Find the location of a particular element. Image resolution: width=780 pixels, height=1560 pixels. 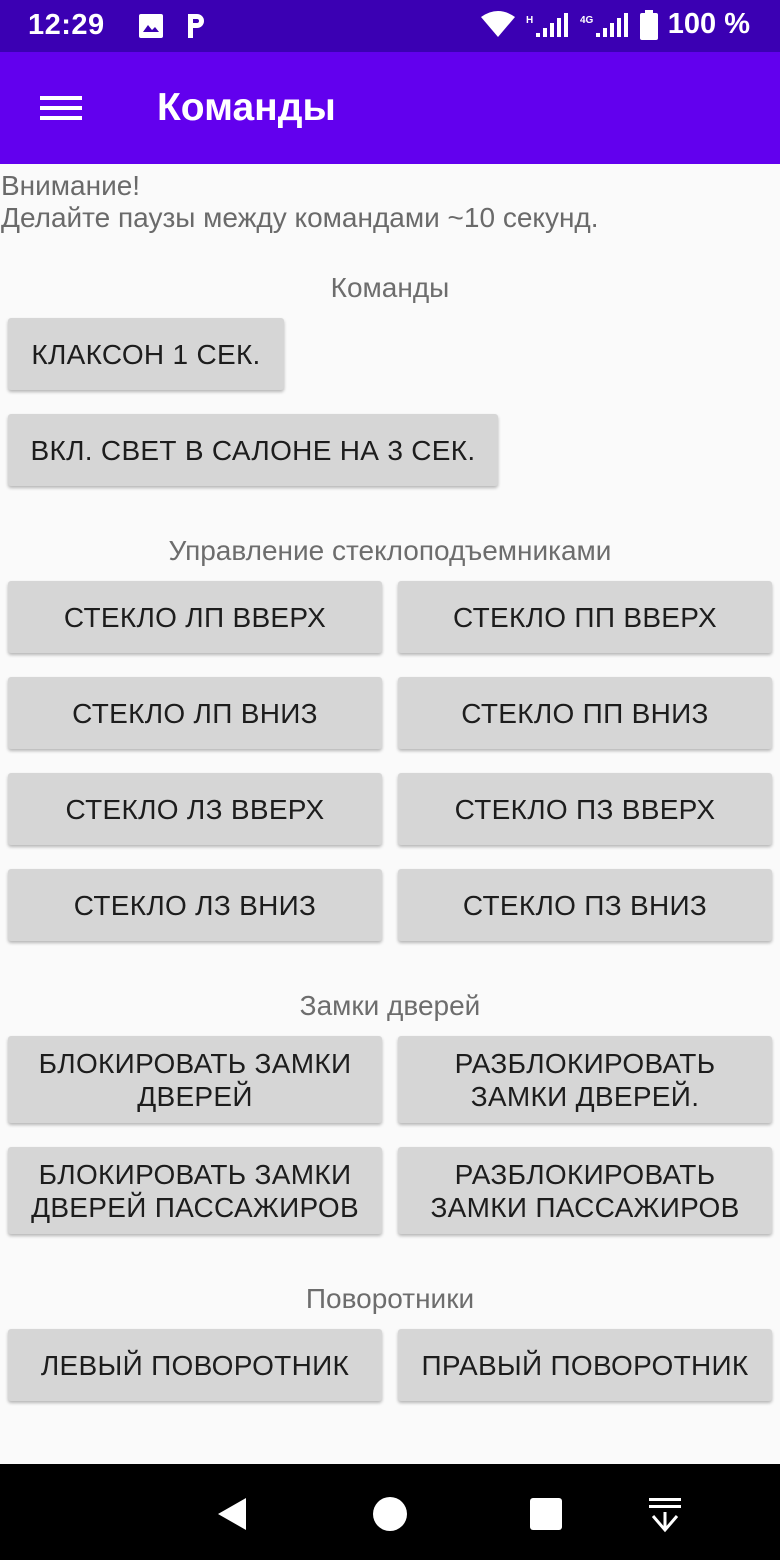

image-icon is located at coordinates (151, 26).